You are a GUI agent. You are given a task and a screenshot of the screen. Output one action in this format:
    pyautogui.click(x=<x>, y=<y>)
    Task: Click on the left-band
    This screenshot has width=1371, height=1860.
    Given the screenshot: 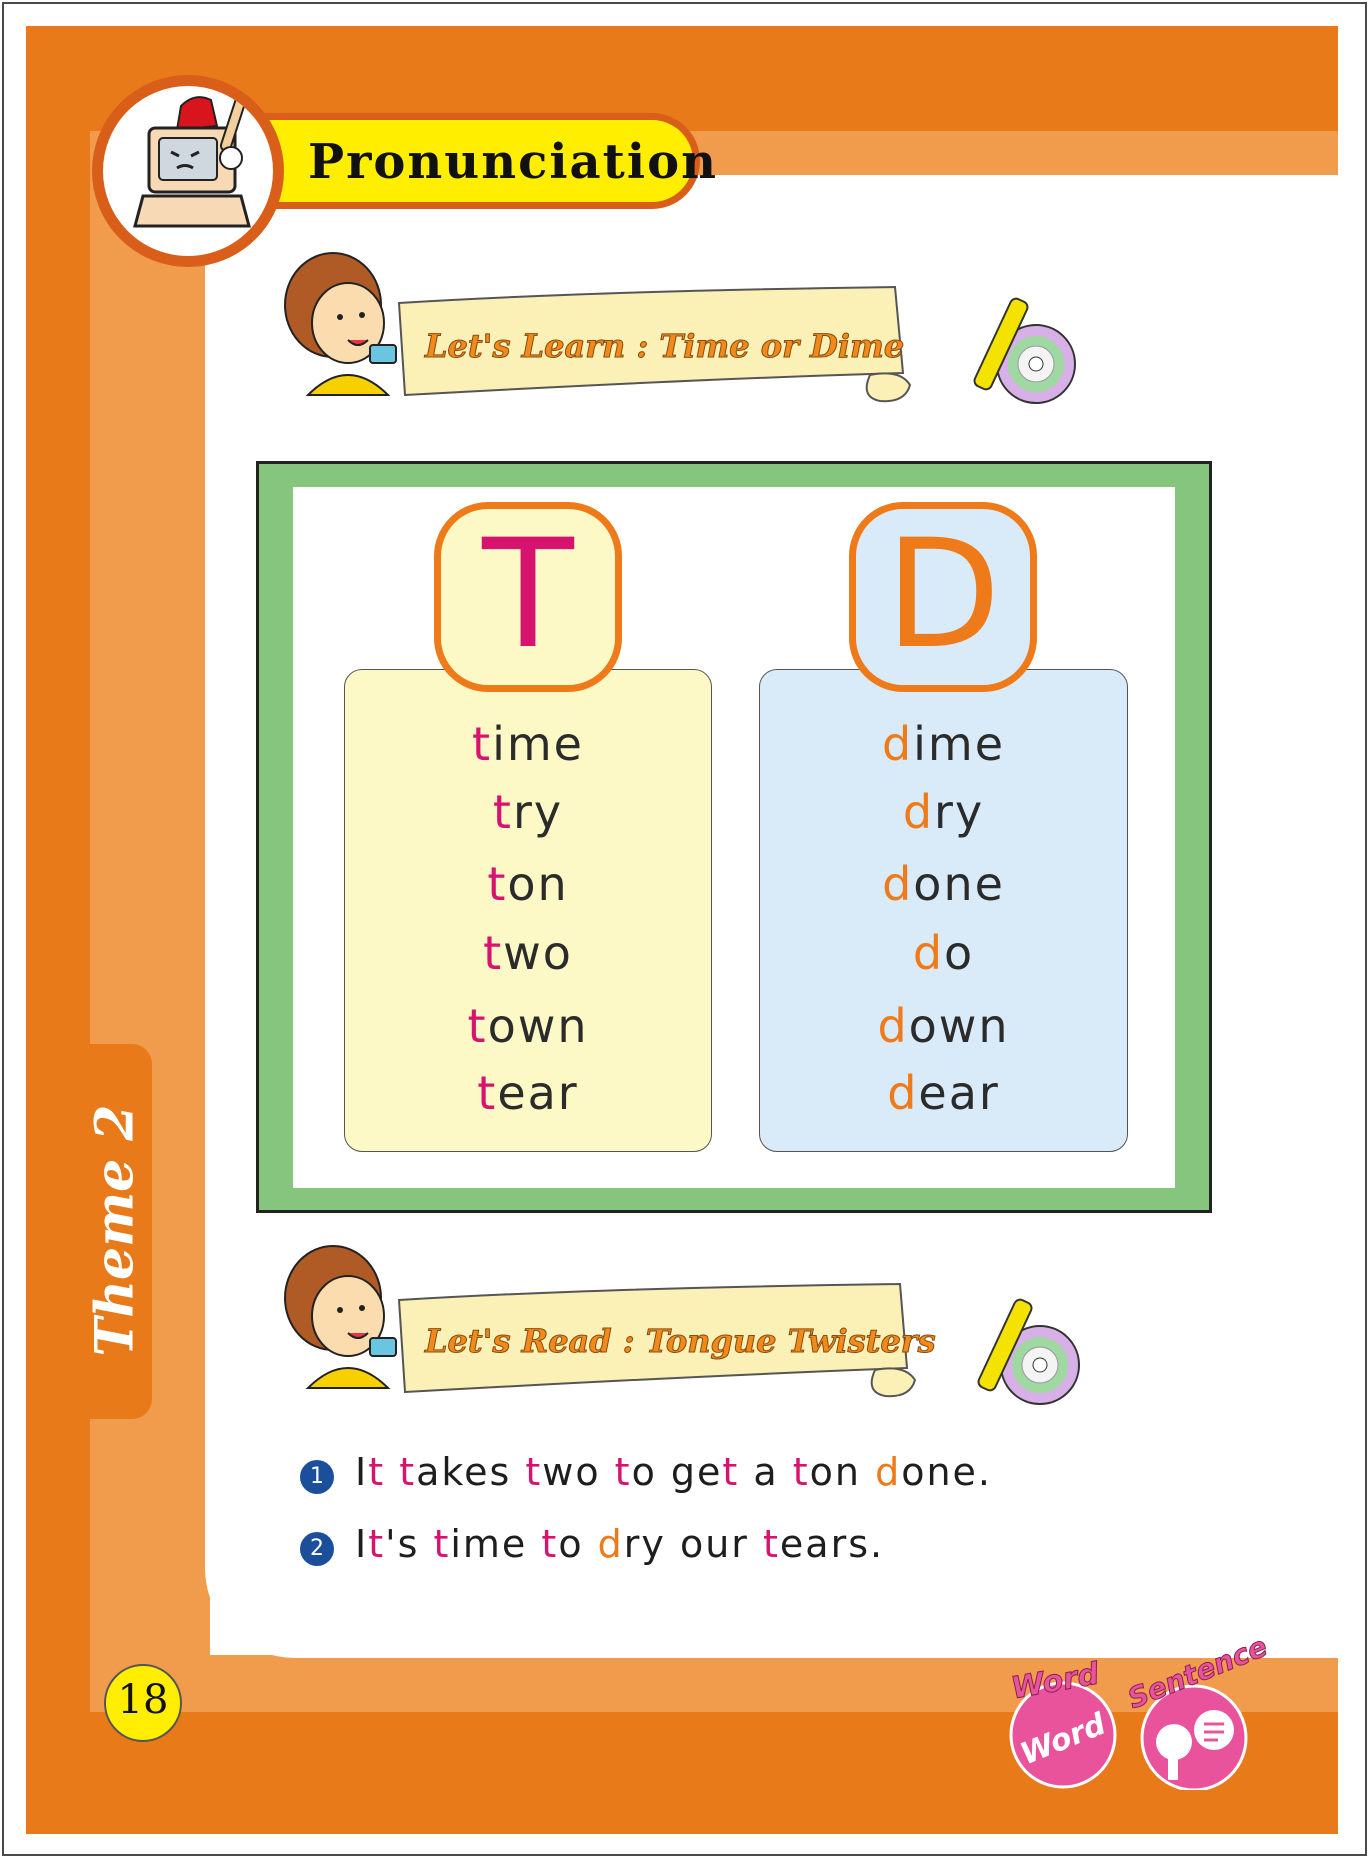 What is the action you would take?
    pyautogui.click(x=58, y=930)
    